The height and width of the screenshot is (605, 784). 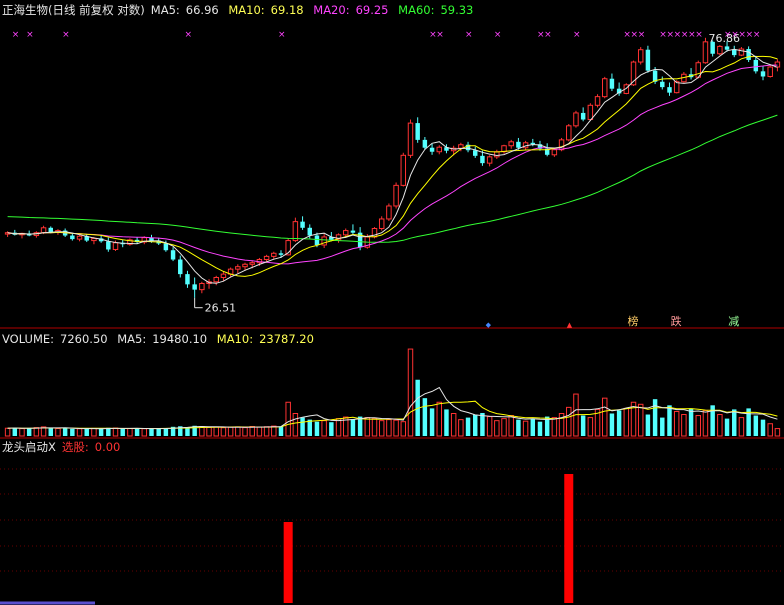 I want to click on stock-title: 正海生物(日线 前复权 对数), so click(x=73, y=10).